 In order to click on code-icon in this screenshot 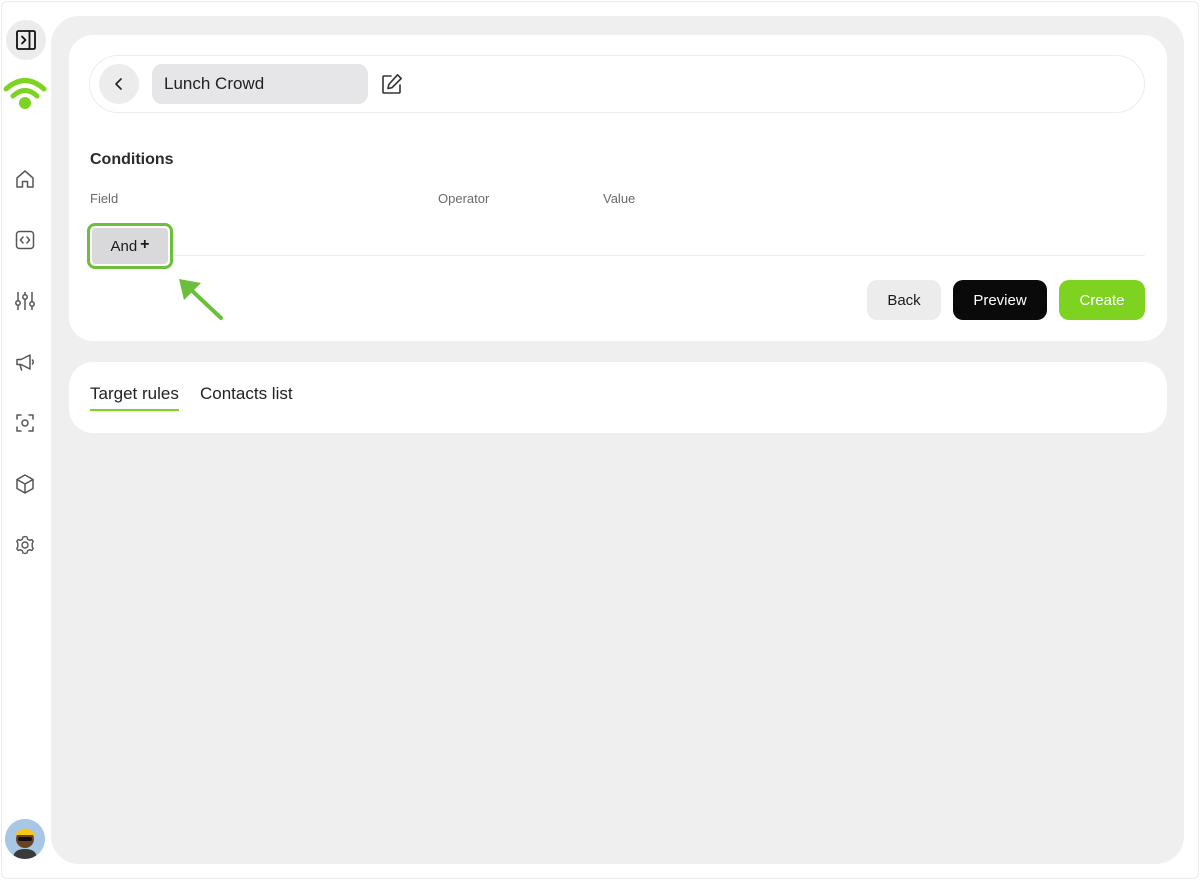, I will do `click(25, 240)`.